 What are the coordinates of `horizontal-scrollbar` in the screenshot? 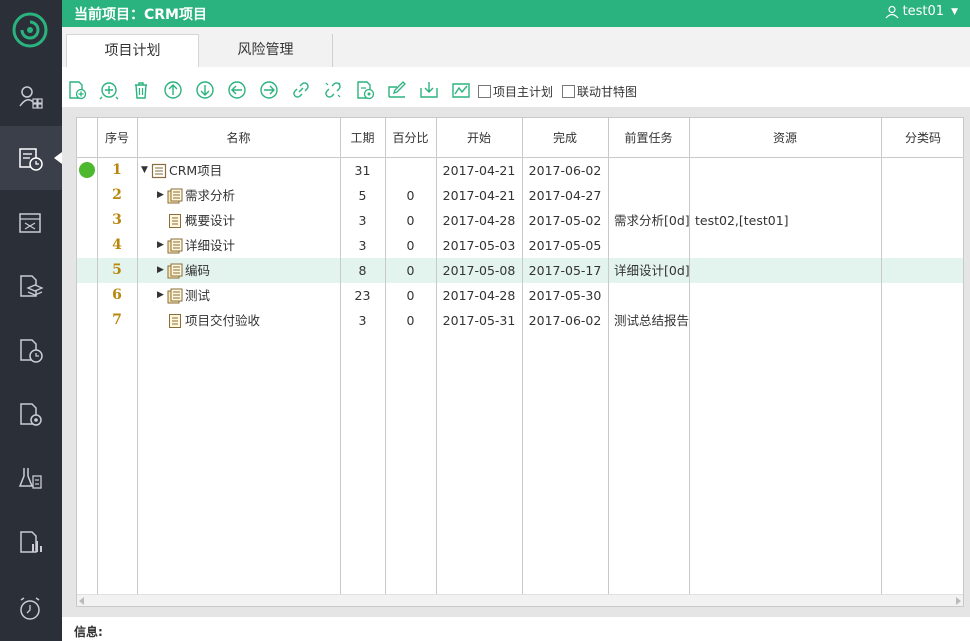 It's located at (520, 600).